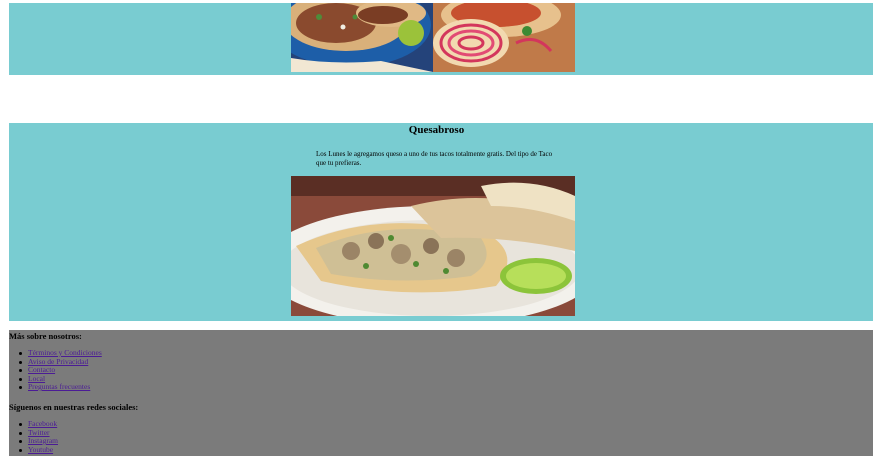 Image resolution: width=873 pixels, height=463 pixels. I want to click on list-item: Preguntas frecuentes, so click(59, 387).